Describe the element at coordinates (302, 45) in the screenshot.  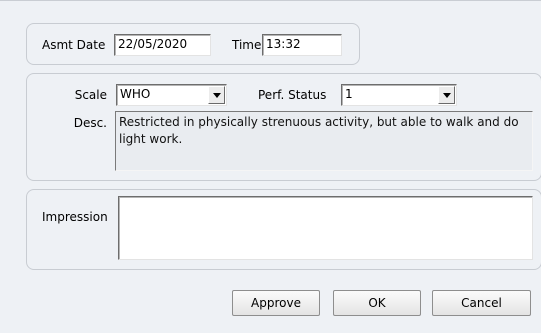
I see `time-field: 13:32` at that location.